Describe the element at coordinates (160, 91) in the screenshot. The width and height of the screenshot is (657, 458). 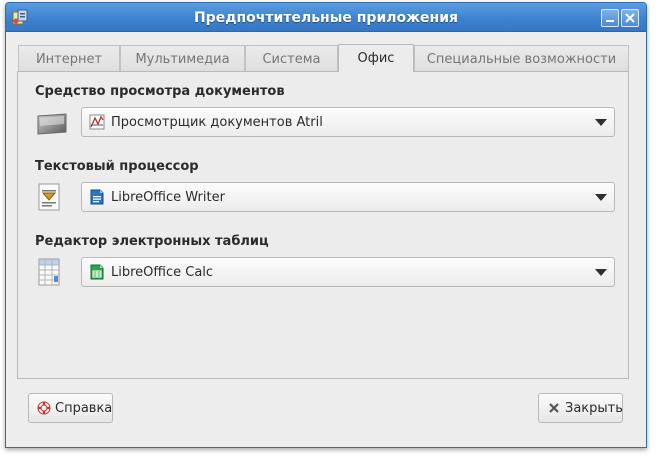
I see `document-viewer-label: Средство просмотра документов` at that location.